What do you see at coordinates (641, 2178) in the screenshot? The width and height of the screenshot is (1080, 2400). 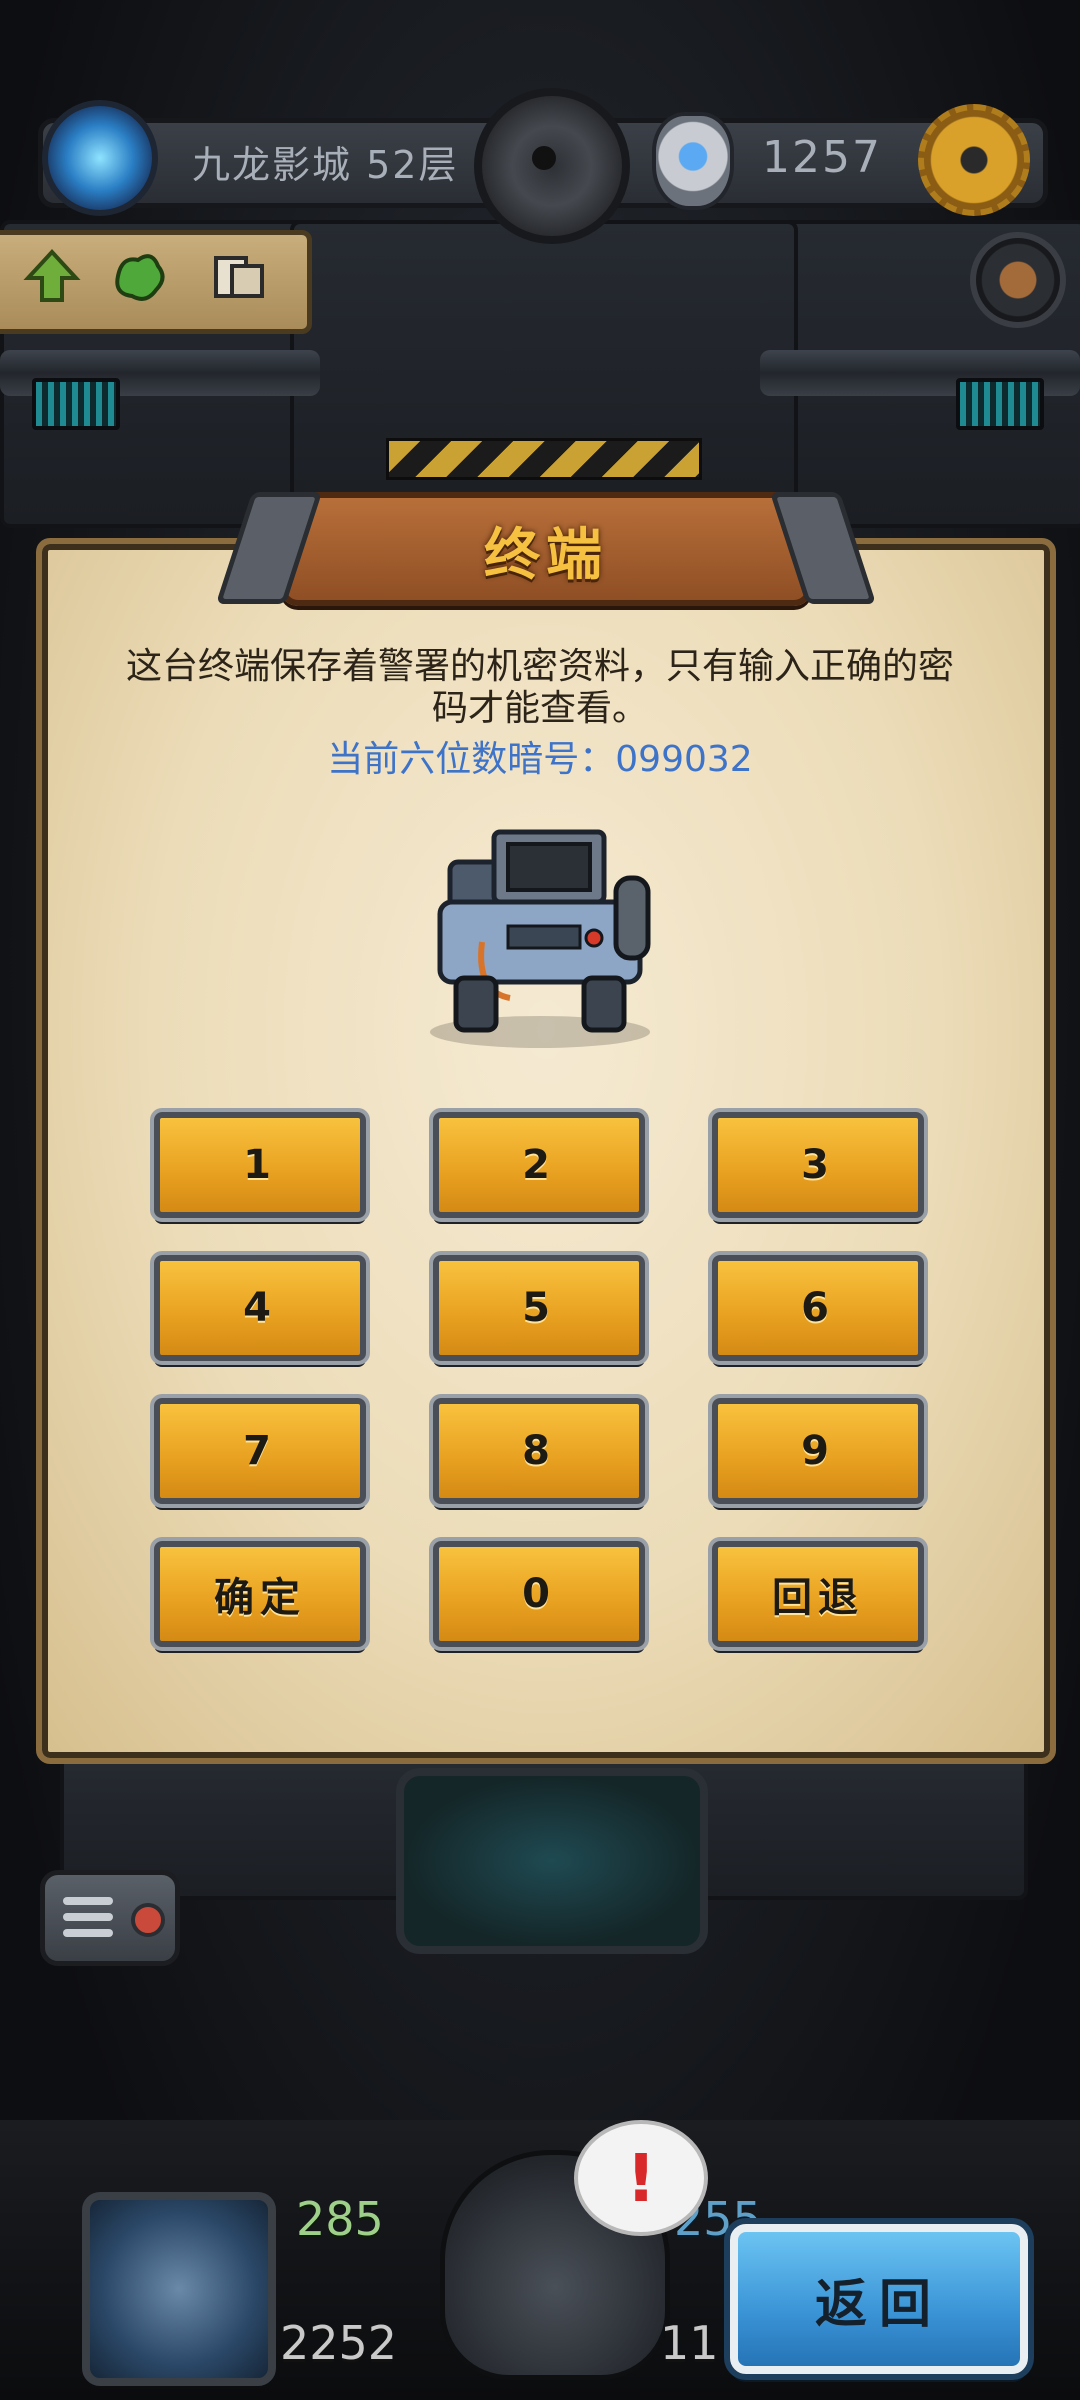 I see `alert-bubble: !` at bounding box center [641, 2178].